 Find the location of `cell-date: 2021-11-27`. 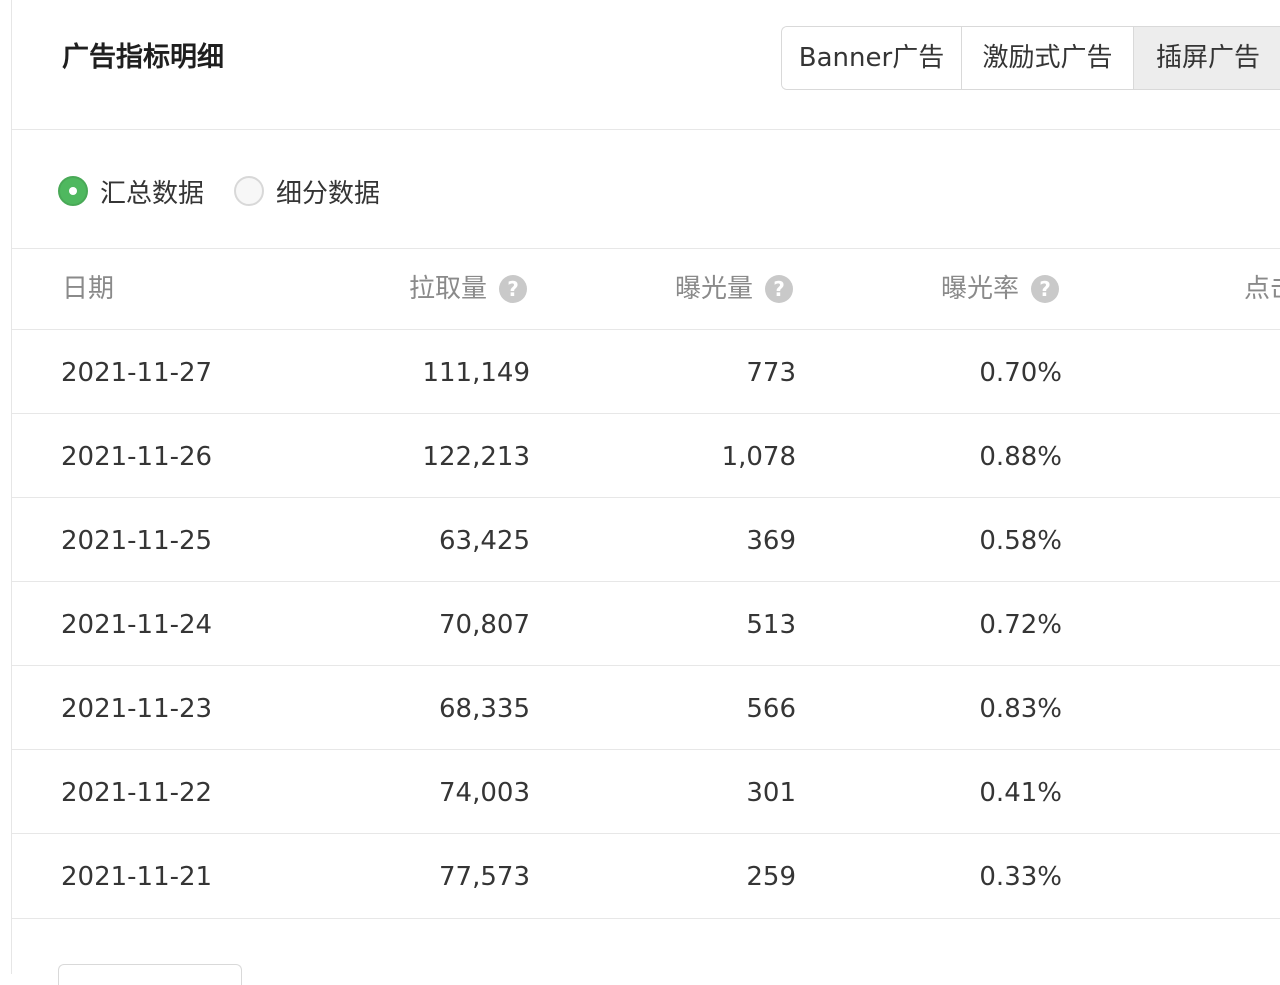

cell-date: 2021-11-27 is located at coordinates (137, 373).